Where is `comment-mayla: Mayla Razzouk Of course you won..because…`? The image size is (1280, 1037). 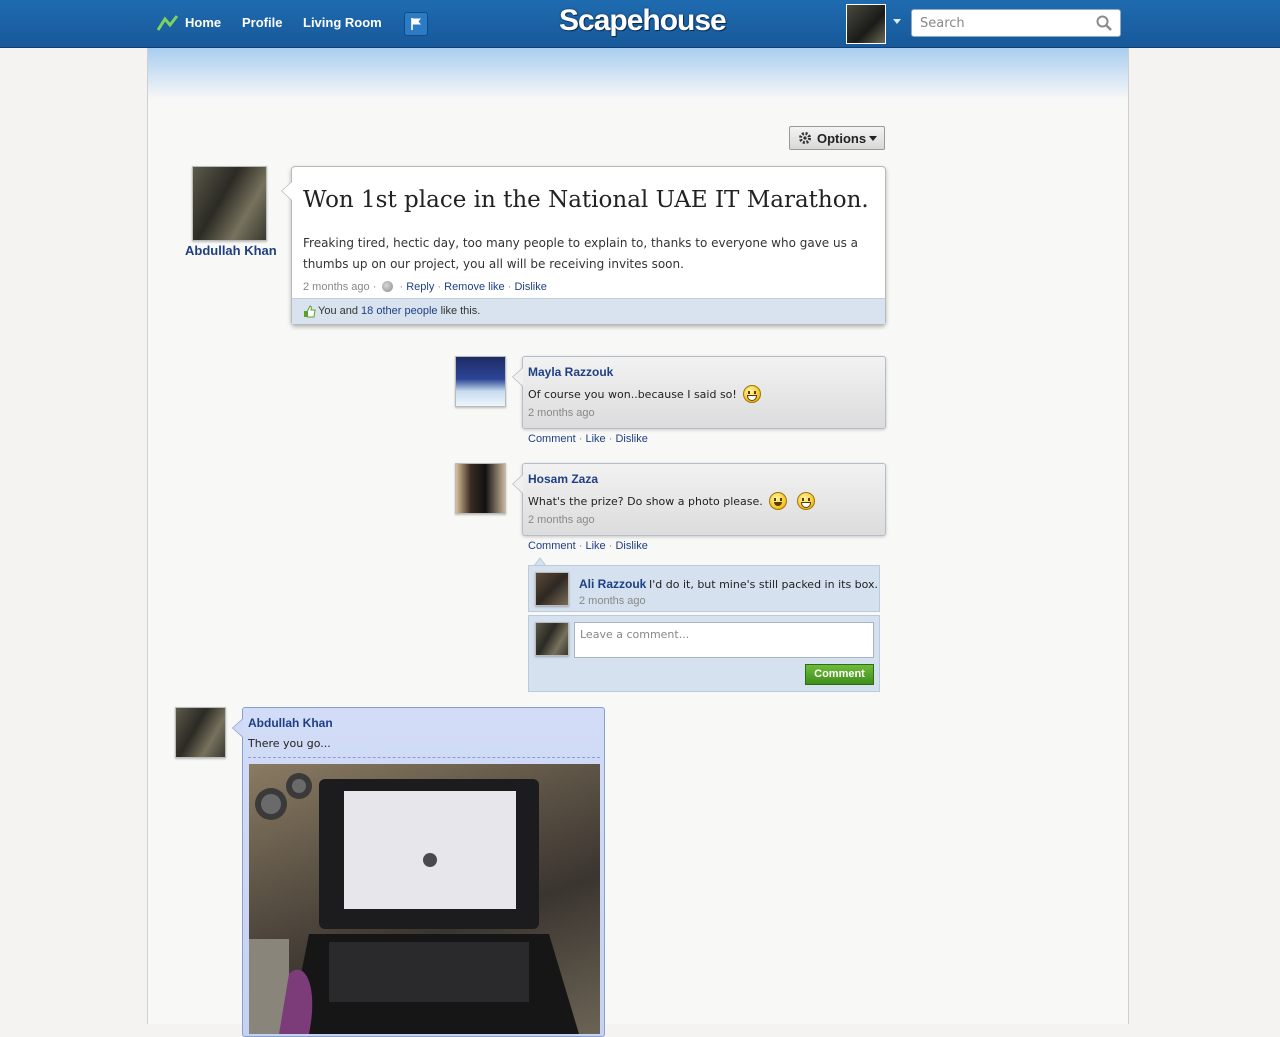
comment-mayla: Mayla Razzouk Of course you won..because… is located at coordinates (699, 392).